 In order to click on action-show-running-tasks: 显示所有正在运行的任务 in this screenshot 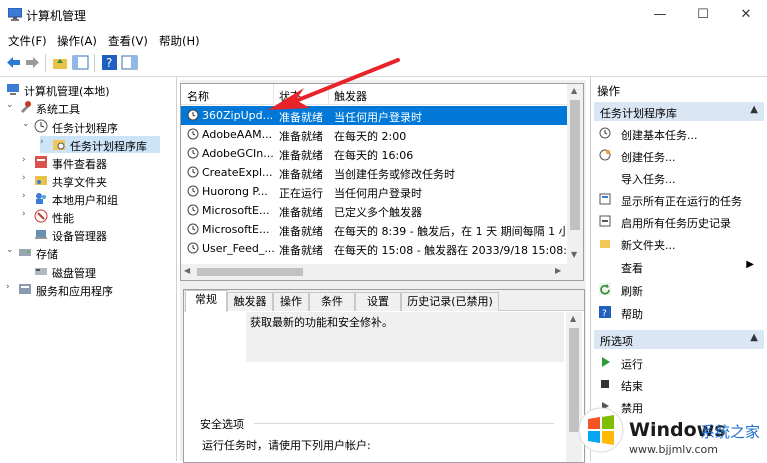, I will do `click(679, 199)`.